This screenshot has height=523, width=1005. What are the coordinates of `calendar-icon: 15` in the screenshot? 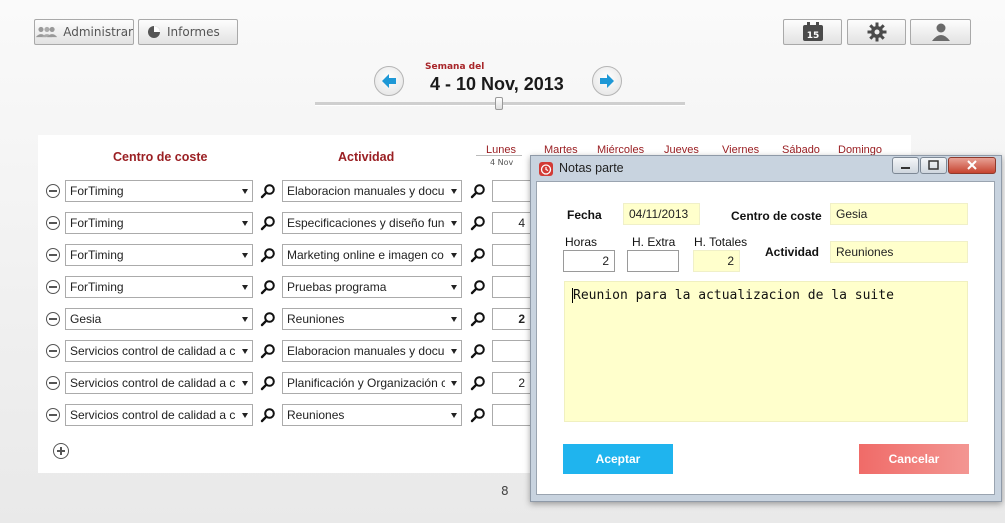 It's located at (812, 31).